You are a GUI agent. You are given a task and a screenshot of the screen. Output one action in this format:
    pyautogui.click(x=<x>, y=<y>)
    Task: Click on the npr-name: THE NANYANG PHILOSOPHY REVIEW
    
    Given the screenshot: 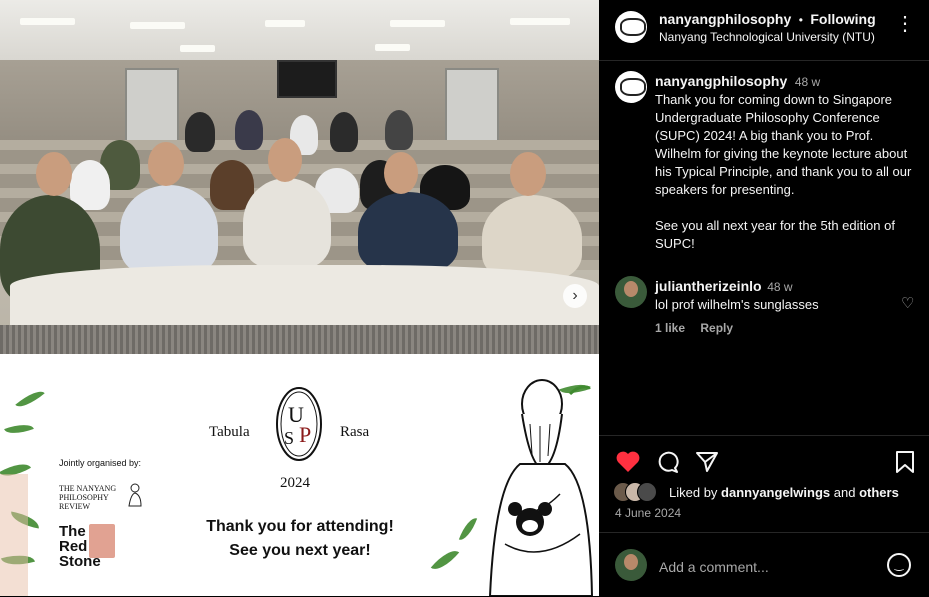 What is the action you would take?
    pyautogui.click(x=88, y=497)
    